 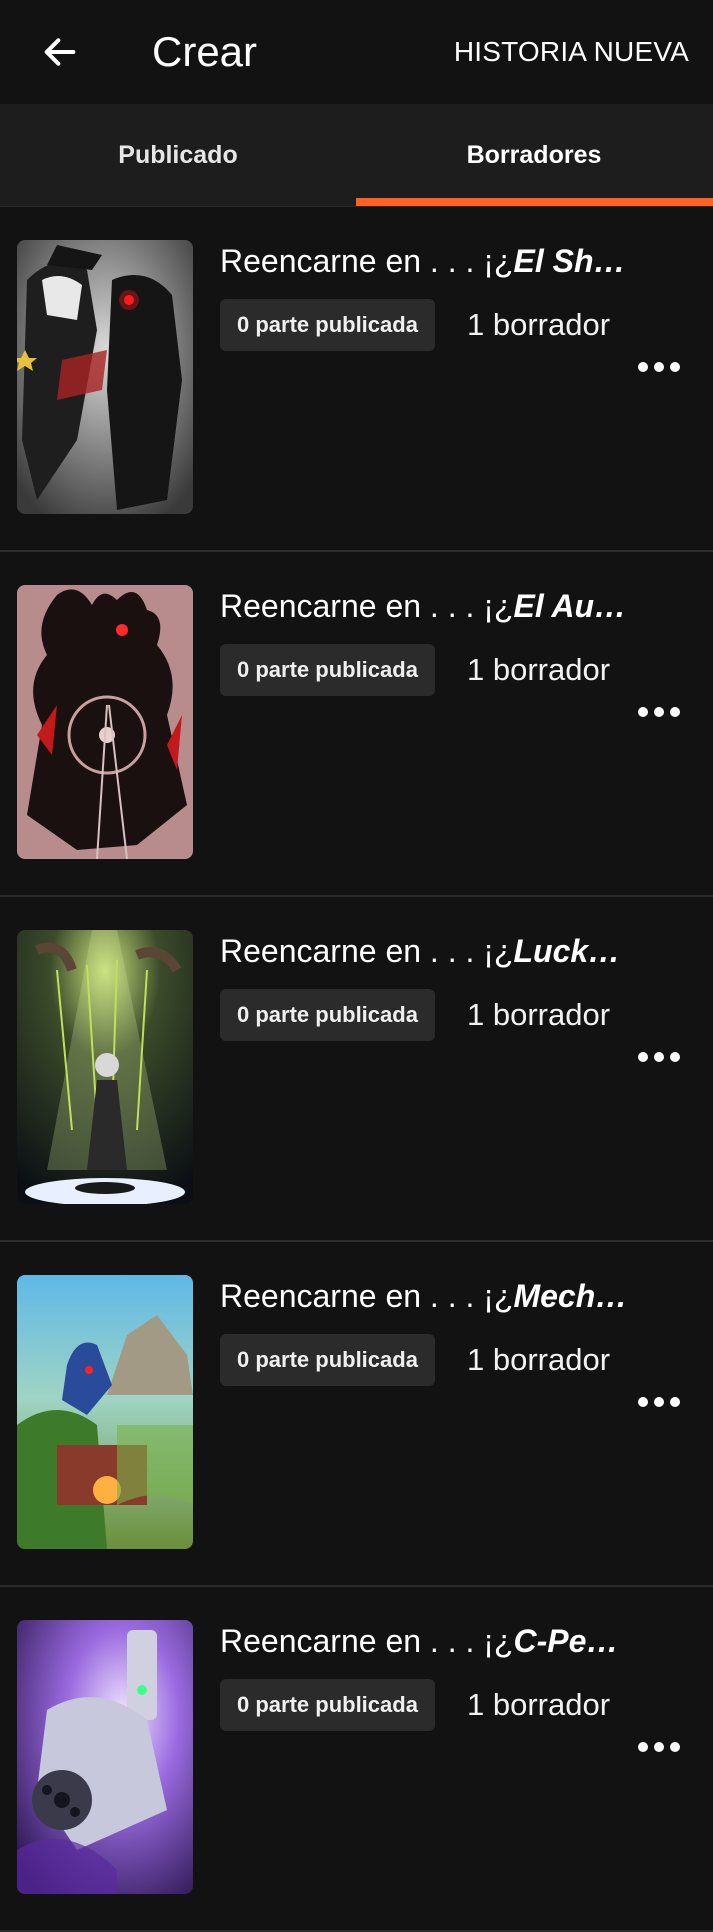 I want to click on active-tab-indicator, so click(x=534, y=202).